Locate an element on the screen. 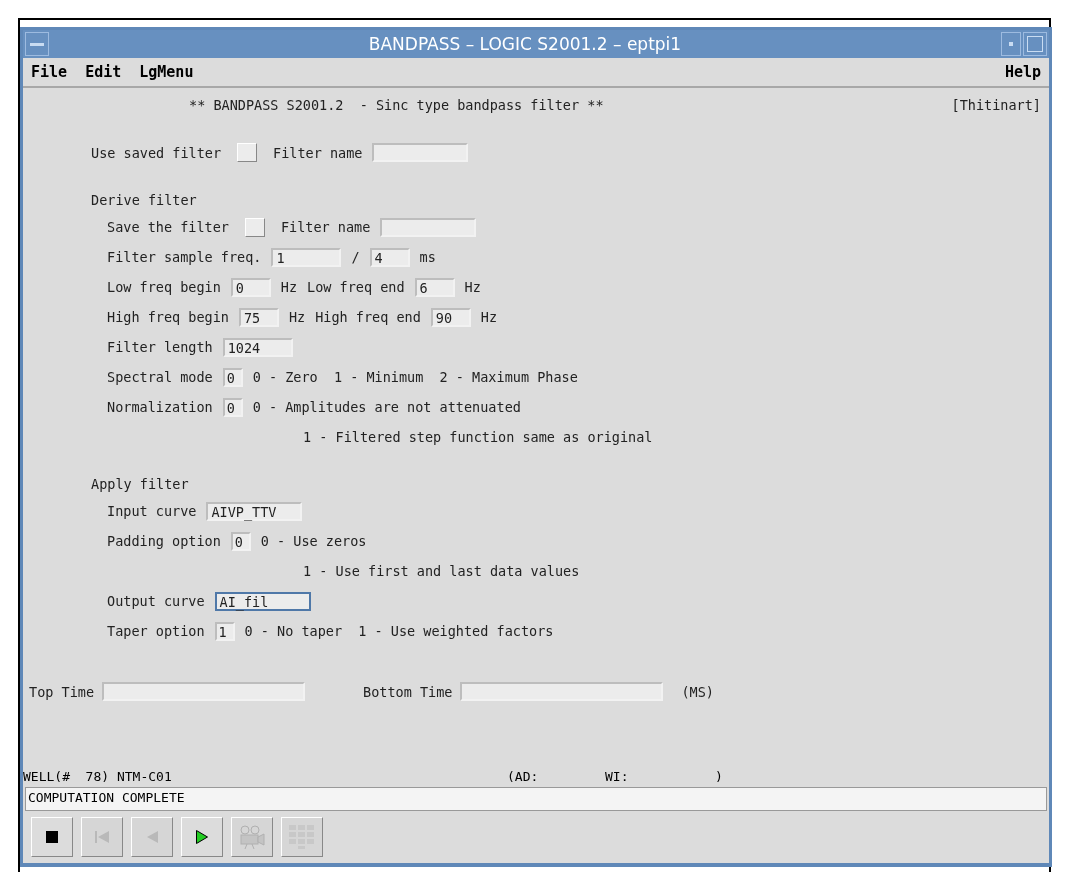  play-button is located at coordinates (202, 837).